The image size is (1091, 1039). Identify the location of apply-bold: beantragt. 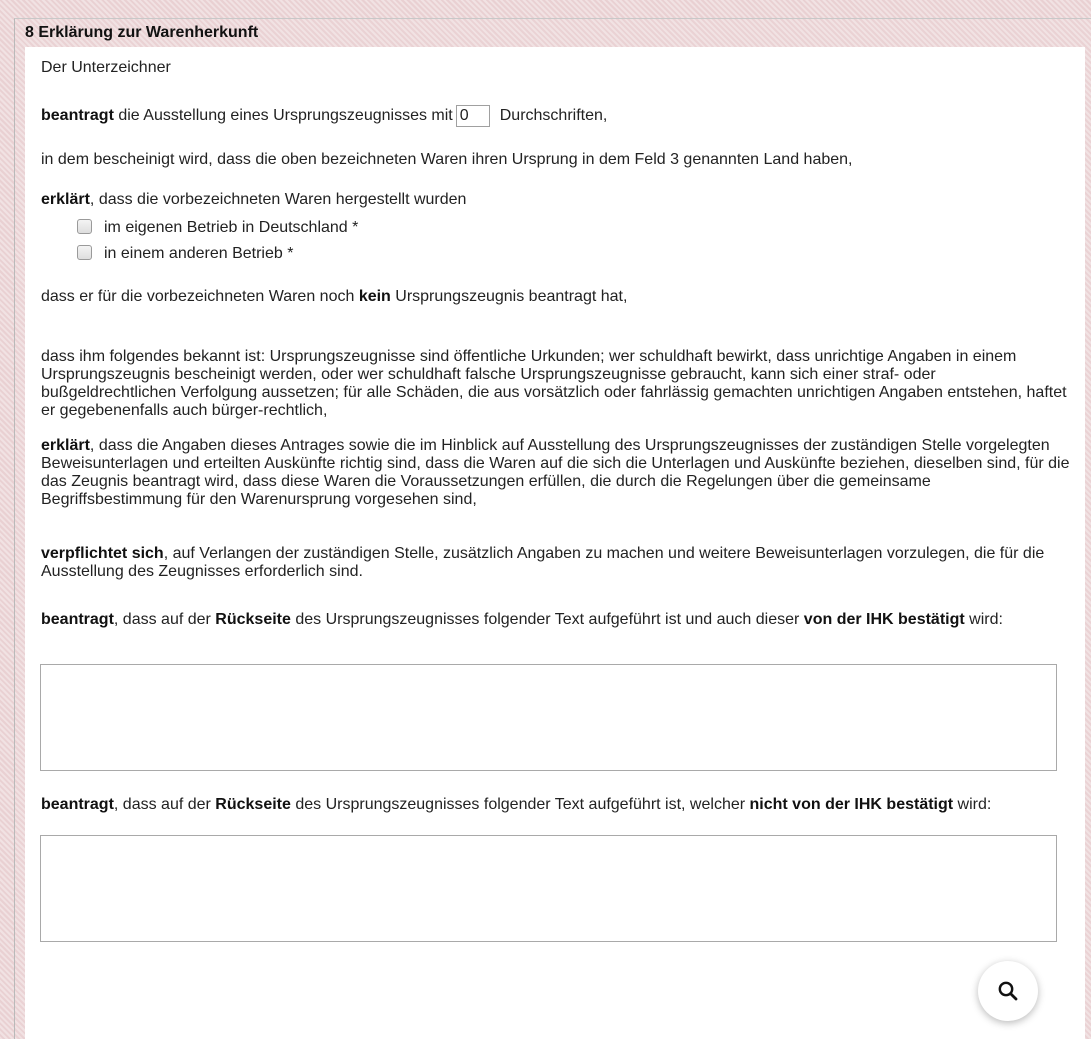
(77, 115).